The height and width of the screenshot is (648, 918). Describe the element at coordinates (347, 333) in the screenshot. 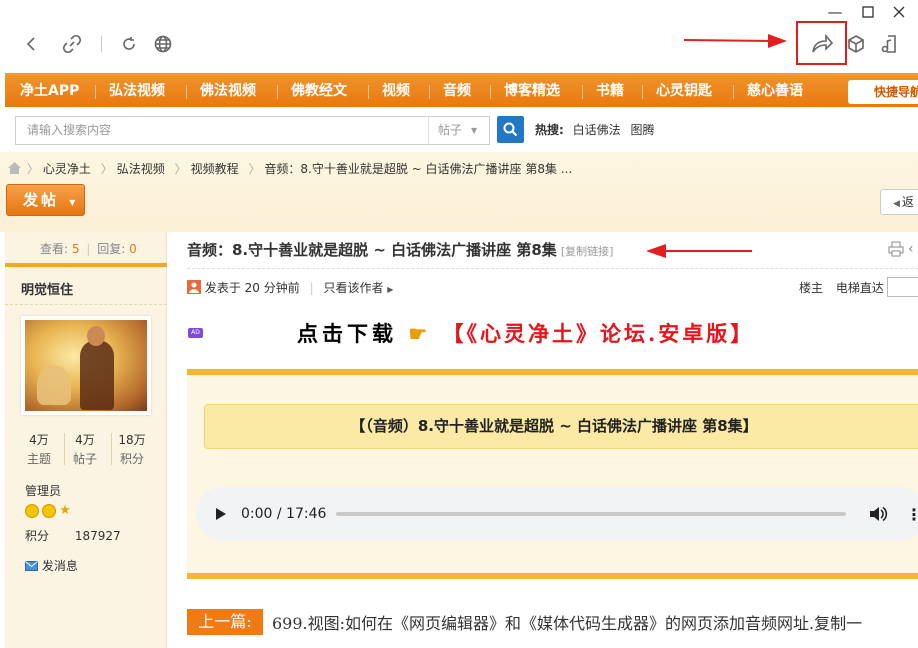

I see `download-text: 点击下载` at that location.